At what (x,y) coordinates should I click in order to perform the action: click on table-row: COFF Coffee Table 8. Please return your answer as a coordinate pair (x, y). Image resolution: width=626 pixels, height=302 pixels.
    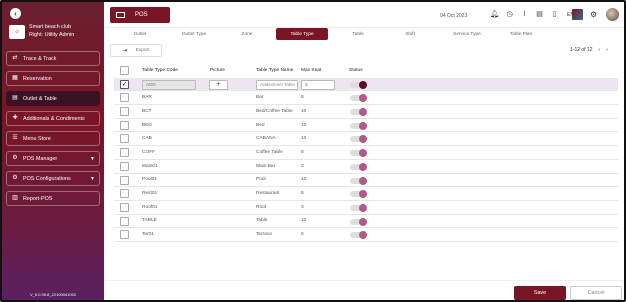
    Looking at the image, I should click on (366, 153).